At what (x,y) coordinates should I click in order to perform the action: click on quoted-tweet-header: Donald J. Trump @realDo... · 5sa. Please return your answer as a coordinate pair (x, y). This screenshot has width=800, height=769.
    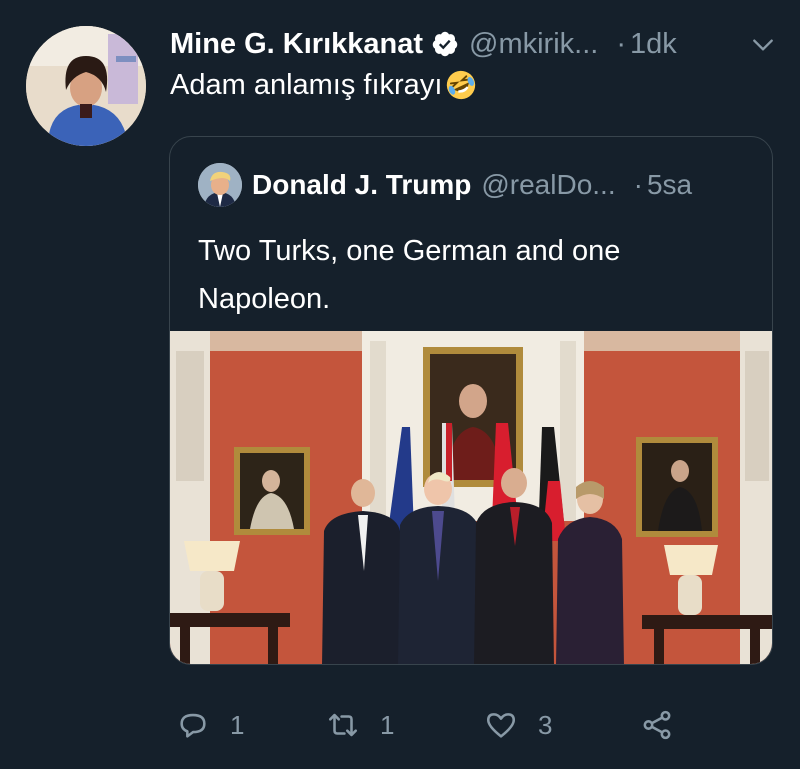
    Looking at the image, I should click on (478, 185).